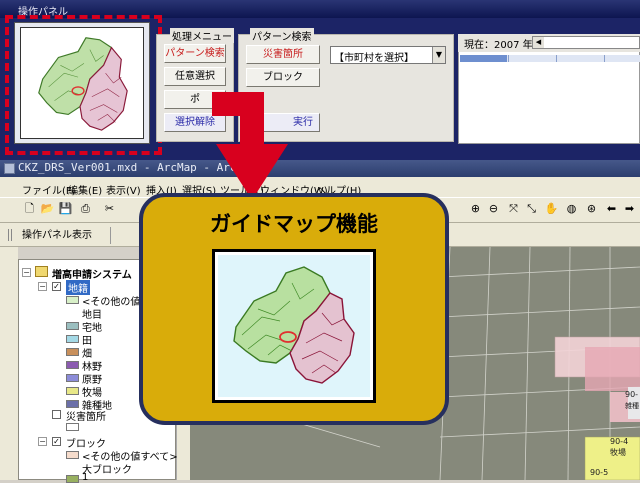 This screenshot has width=640, height=483. Describe the element at coordinates (195, 76) in the screenshot. I see `free-select-button: 任意選択` at that location.